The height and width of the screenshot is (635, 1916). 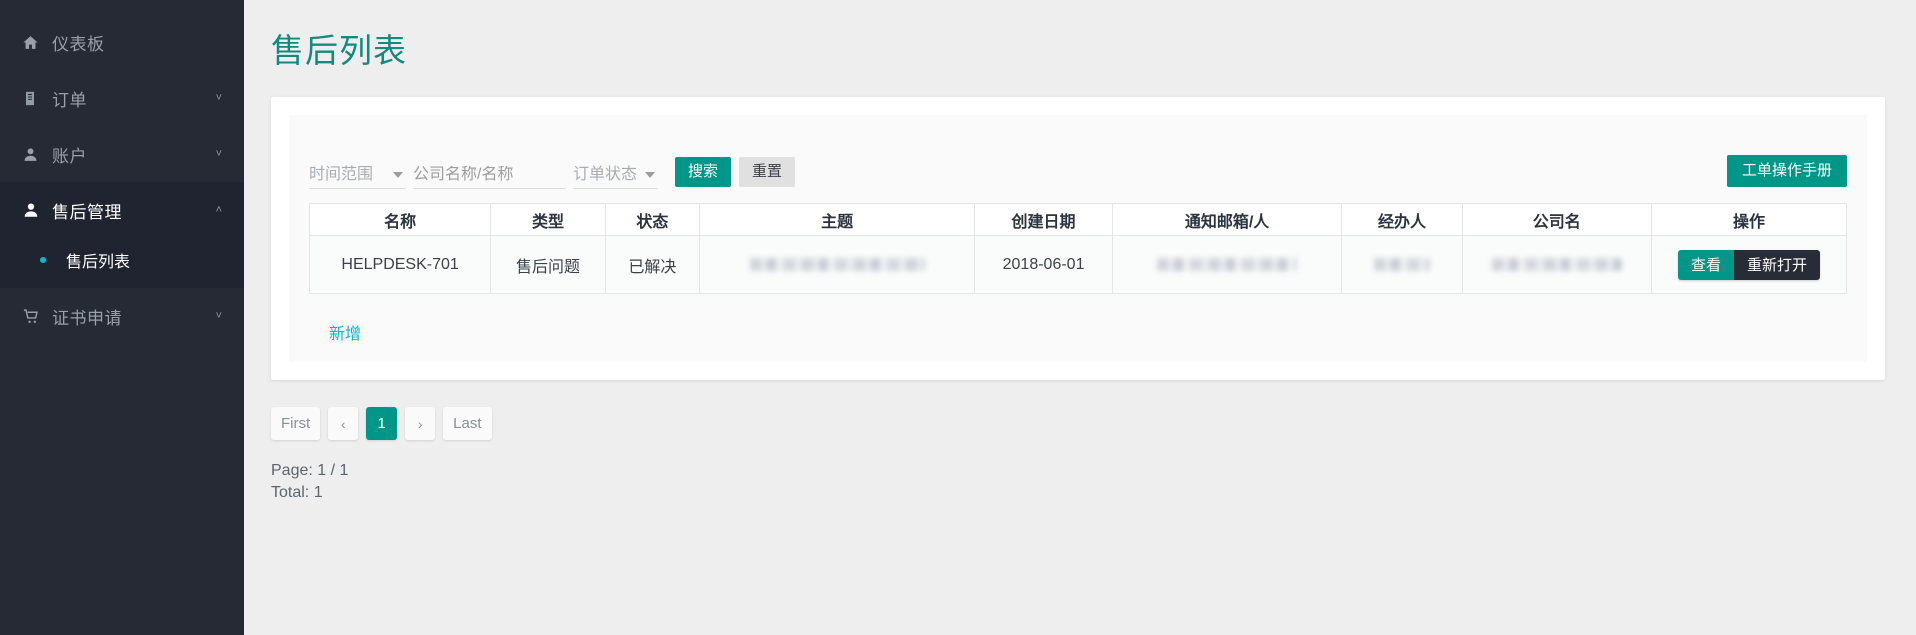 I want to click on search-button: 搜索, so click(x=703, y=172).